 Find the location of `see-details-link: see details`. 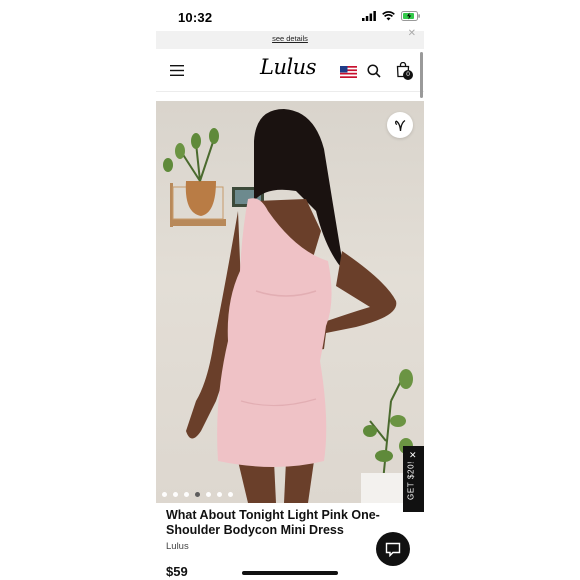

see-details-link: see details is located at coordinates (290, 38).